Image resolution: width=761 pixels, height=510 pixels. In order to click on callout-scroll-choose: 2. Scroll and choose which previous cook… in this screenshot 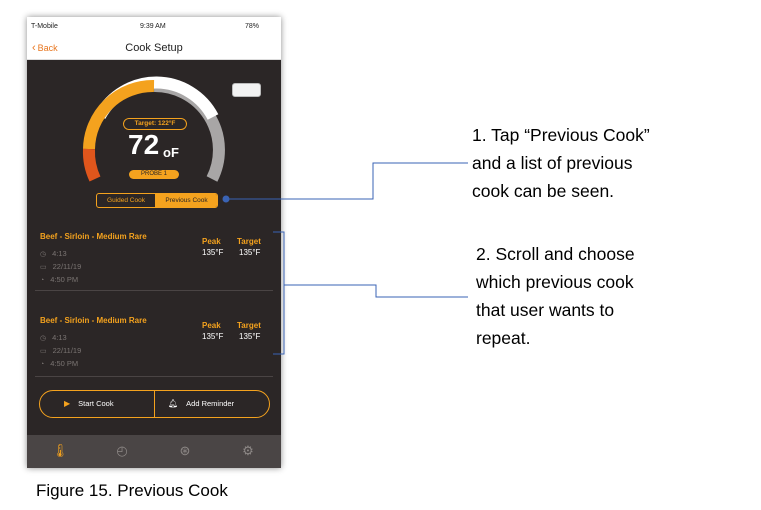, I will do `click(555, 296)`.